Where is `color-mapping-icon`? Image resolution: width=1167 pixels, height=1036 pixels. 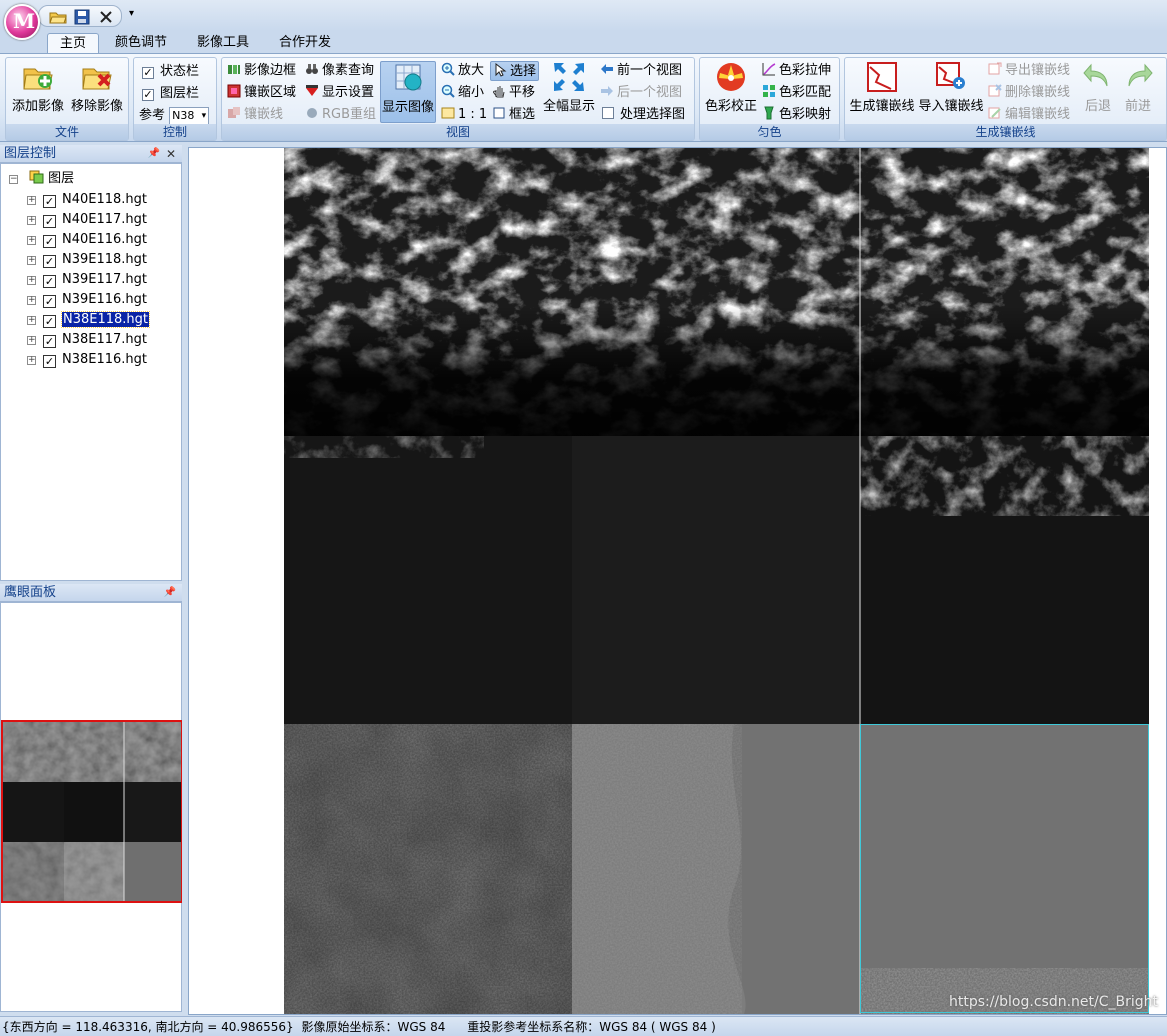
color-mapping-icon is located at coordinates (769, 113).